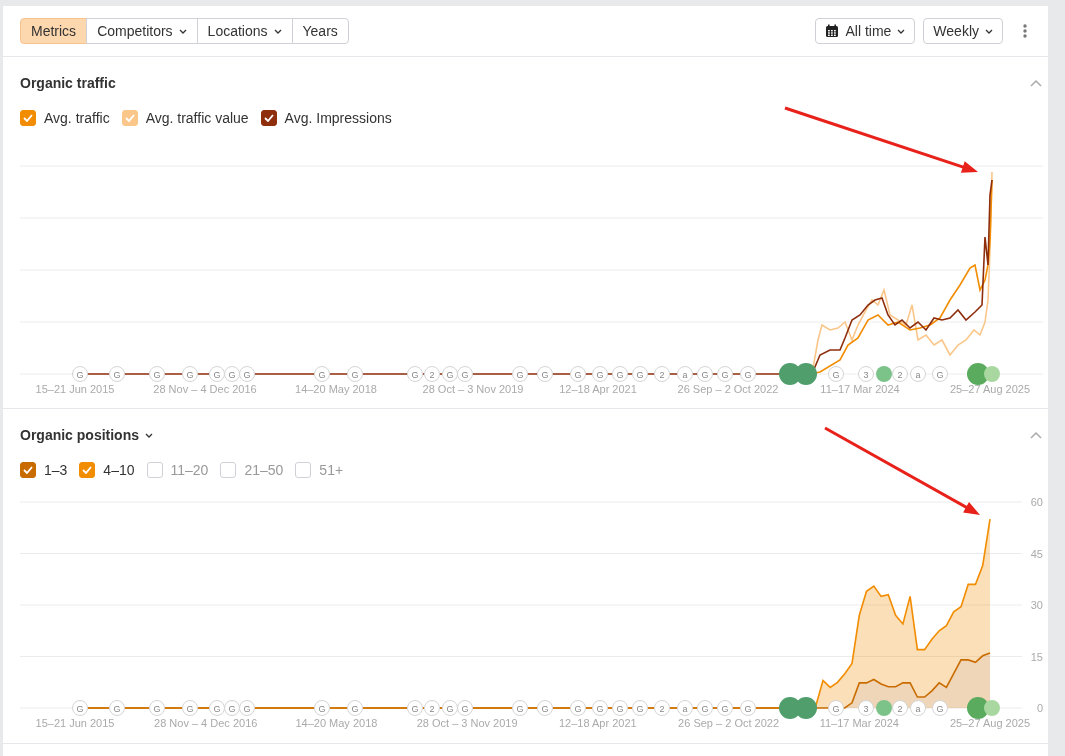  Describe the element at coordinates (206, 723) in the screenshot. I see `axis-label: 28 Nov – 4 Dec 2016` at that location.